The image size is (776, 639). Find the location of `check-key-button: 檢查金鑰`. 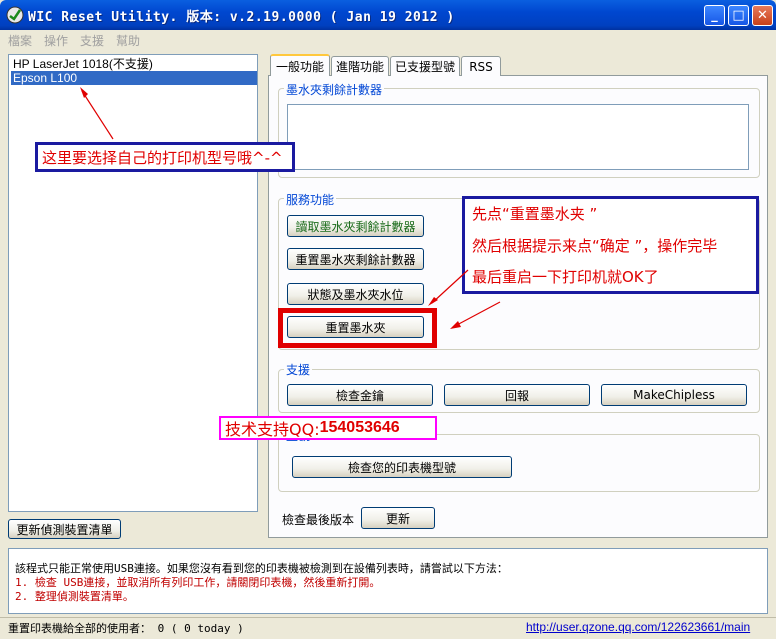

check-key-button: 檢查金鑰 is located at coordinates (360, 395).